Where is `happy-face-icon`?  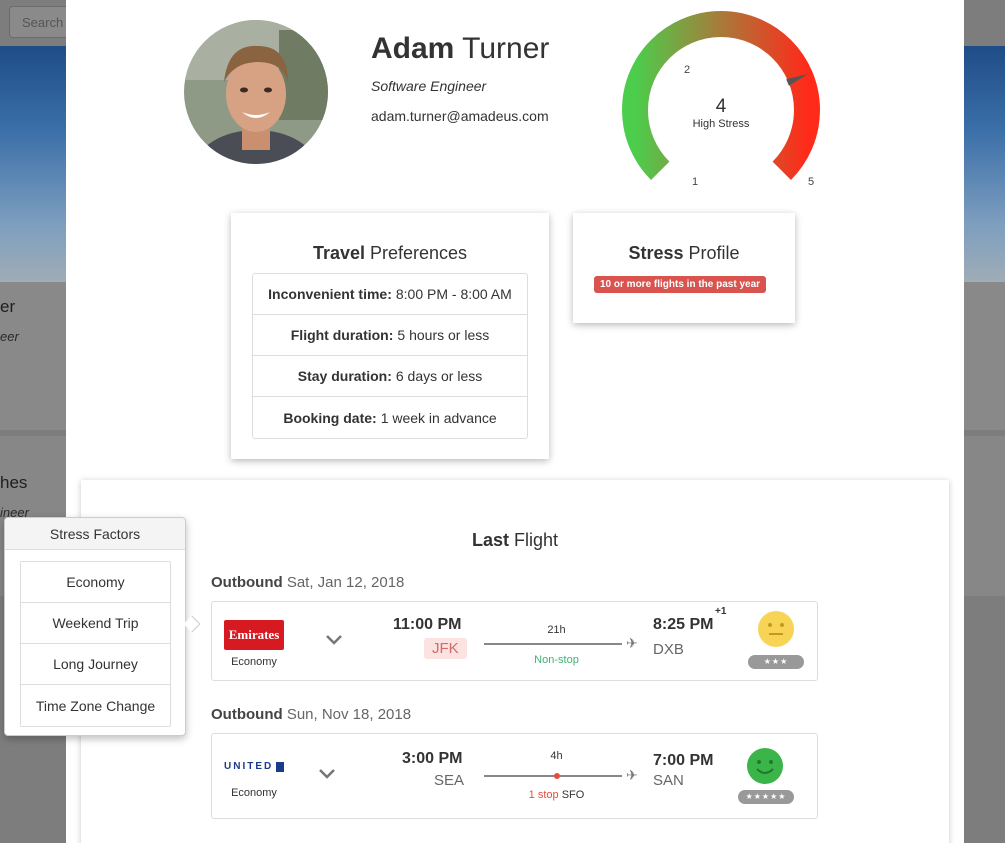
happy-face-icon is located at coordinates (765, 766).